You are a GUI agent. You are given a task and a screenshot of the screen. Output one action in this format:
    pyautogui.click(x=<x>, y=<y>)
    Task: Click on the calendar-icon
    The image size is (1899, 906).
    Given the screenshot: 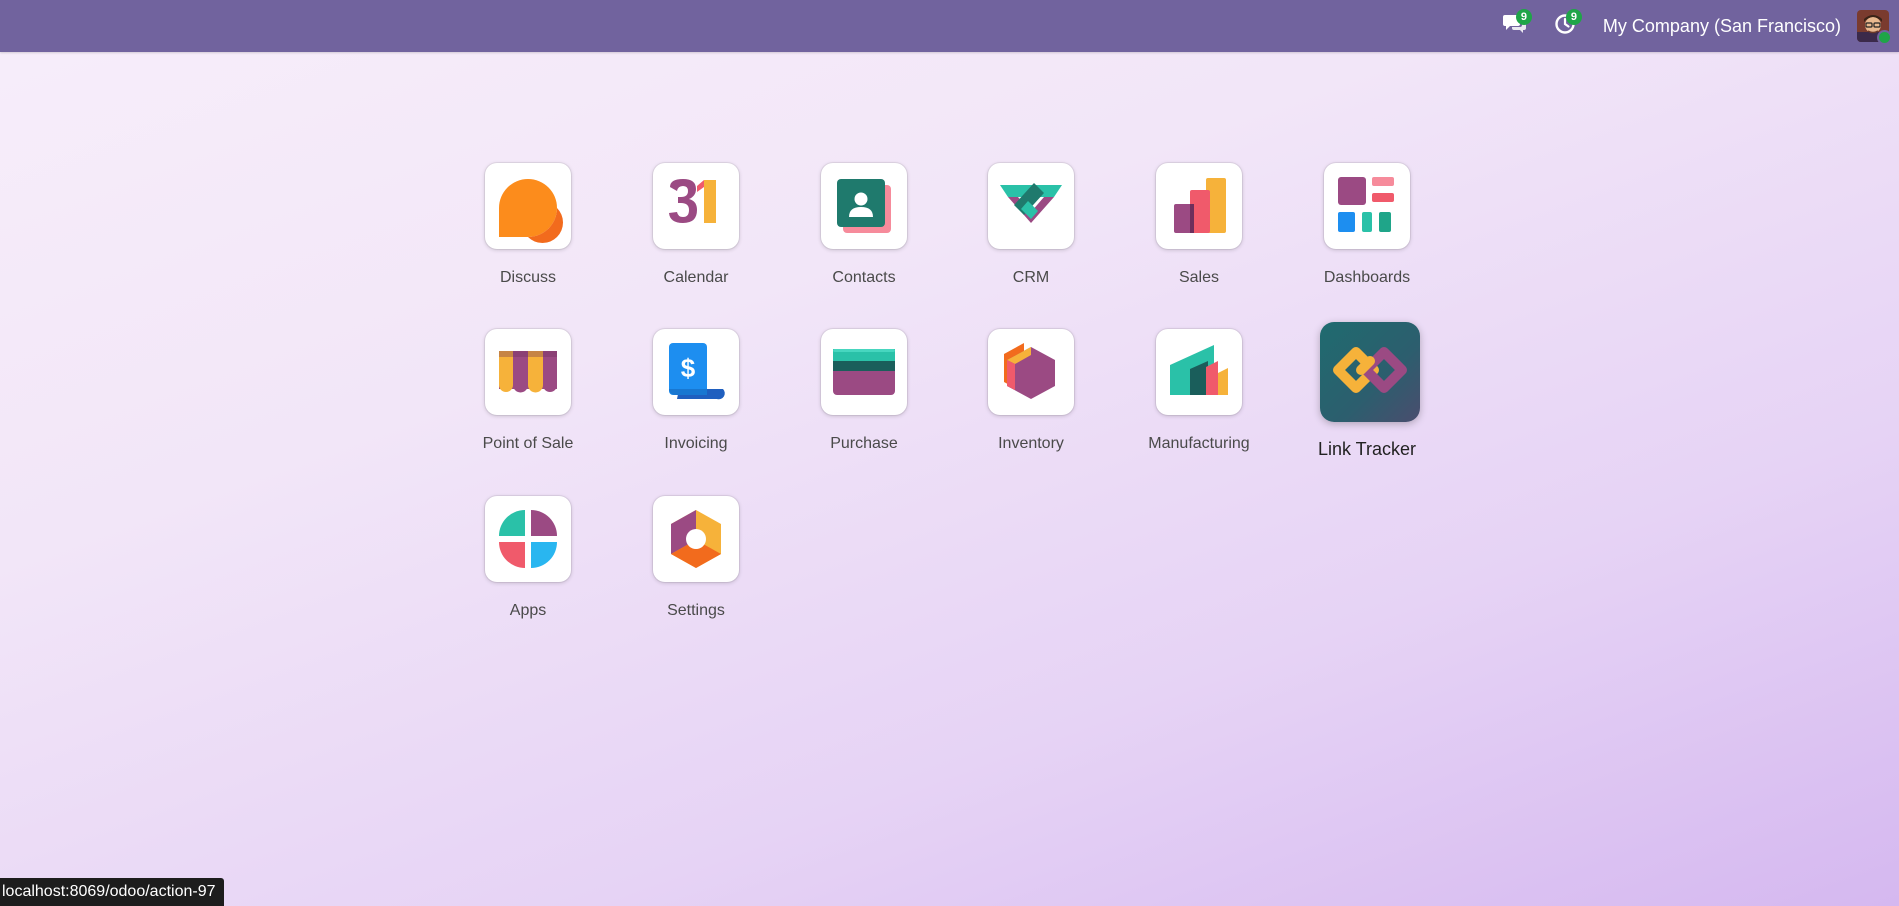 What is the action you would take?
    pyautogui.click(x=696, y=206)
    